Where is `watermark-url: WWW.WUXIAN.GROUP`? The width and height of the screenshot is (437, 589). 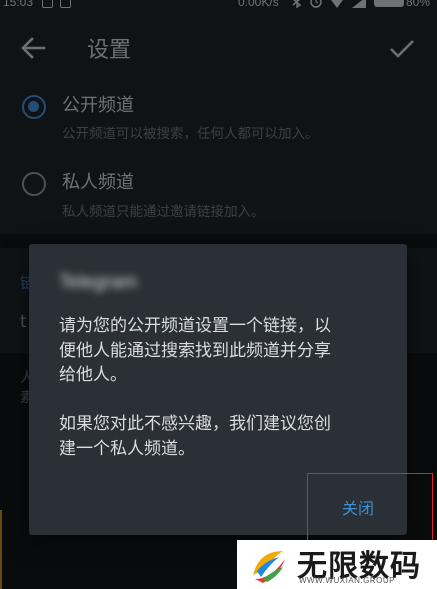 watermark-url: WWW.WUXIAN.GROUP is located at coordinates (347, 580).